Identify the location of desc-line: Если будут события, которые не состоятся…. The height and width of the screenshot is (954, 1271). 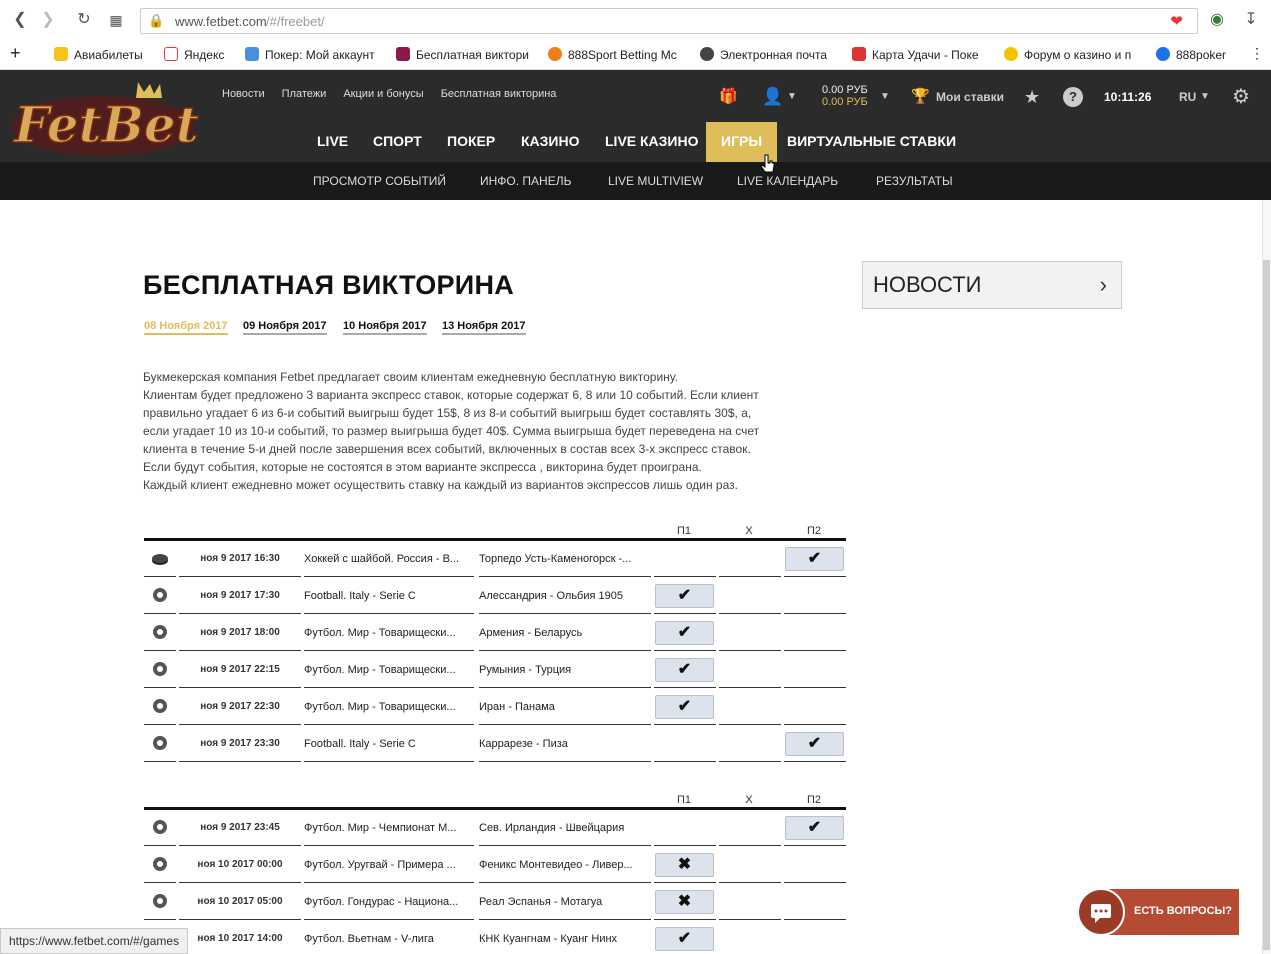
(422, 467).